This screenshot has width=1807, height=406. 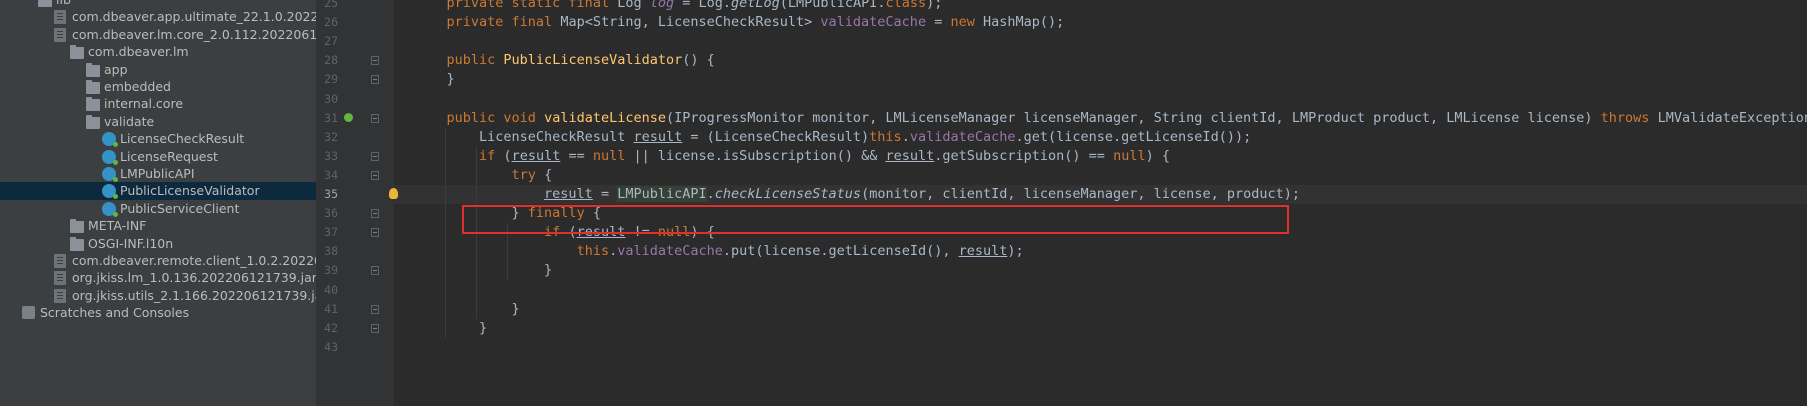 What do you see at coordinates (158, 243) in the screenshot?
I see `tree-item-osgi-inf-l10n: OSGI-INF.l10n` at bounding box center [158, 243].